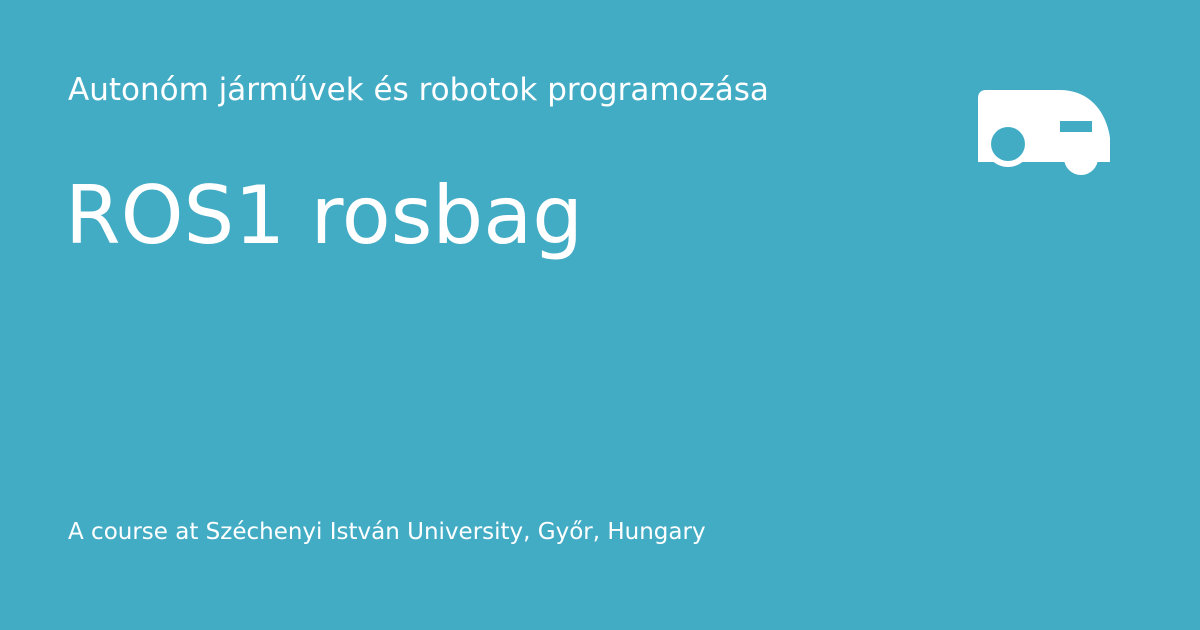 Image resolution: width=1200 pixels, height=630 pixels. Describe the element at coordinates (418, 90) in the screenshot. I see `site-name: Autonóm járművek és robotok programozása` at that location.